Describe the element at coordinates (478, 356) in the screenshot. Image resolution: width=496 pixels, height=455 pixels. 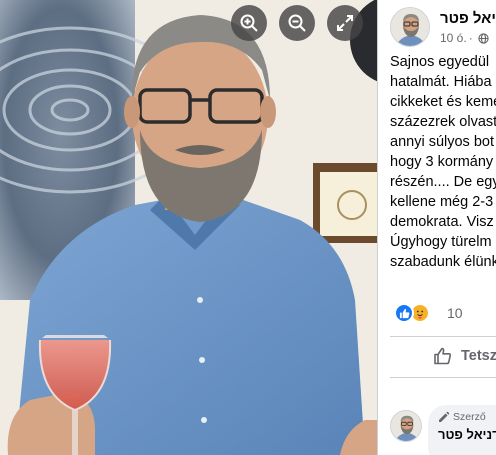
I see `like-button-label: Tetsz` at that location.